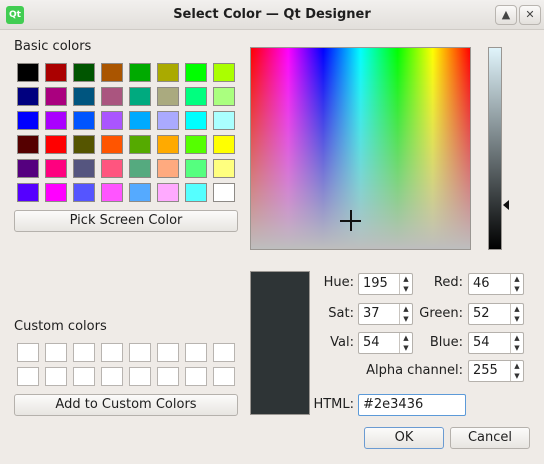  I want to click on green-label: Green:, so click(441, 313).